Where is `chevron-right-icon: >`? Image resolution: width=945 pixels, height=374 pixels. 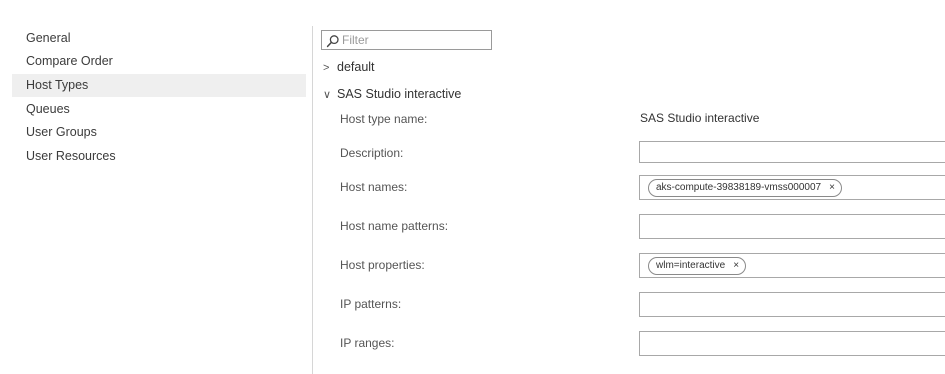 chevron-right-icon: > is located at coordinates (330, 68).